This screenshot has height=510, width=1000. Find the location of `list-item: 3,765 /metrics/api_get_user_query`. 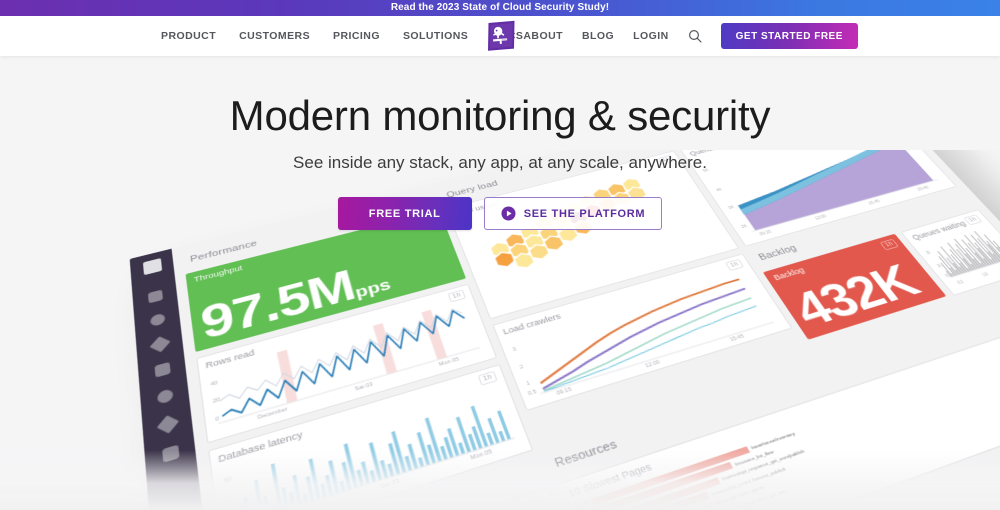

list-item: 3,765 /metrics/api_get_user_query is located at coordinates (793, 435).